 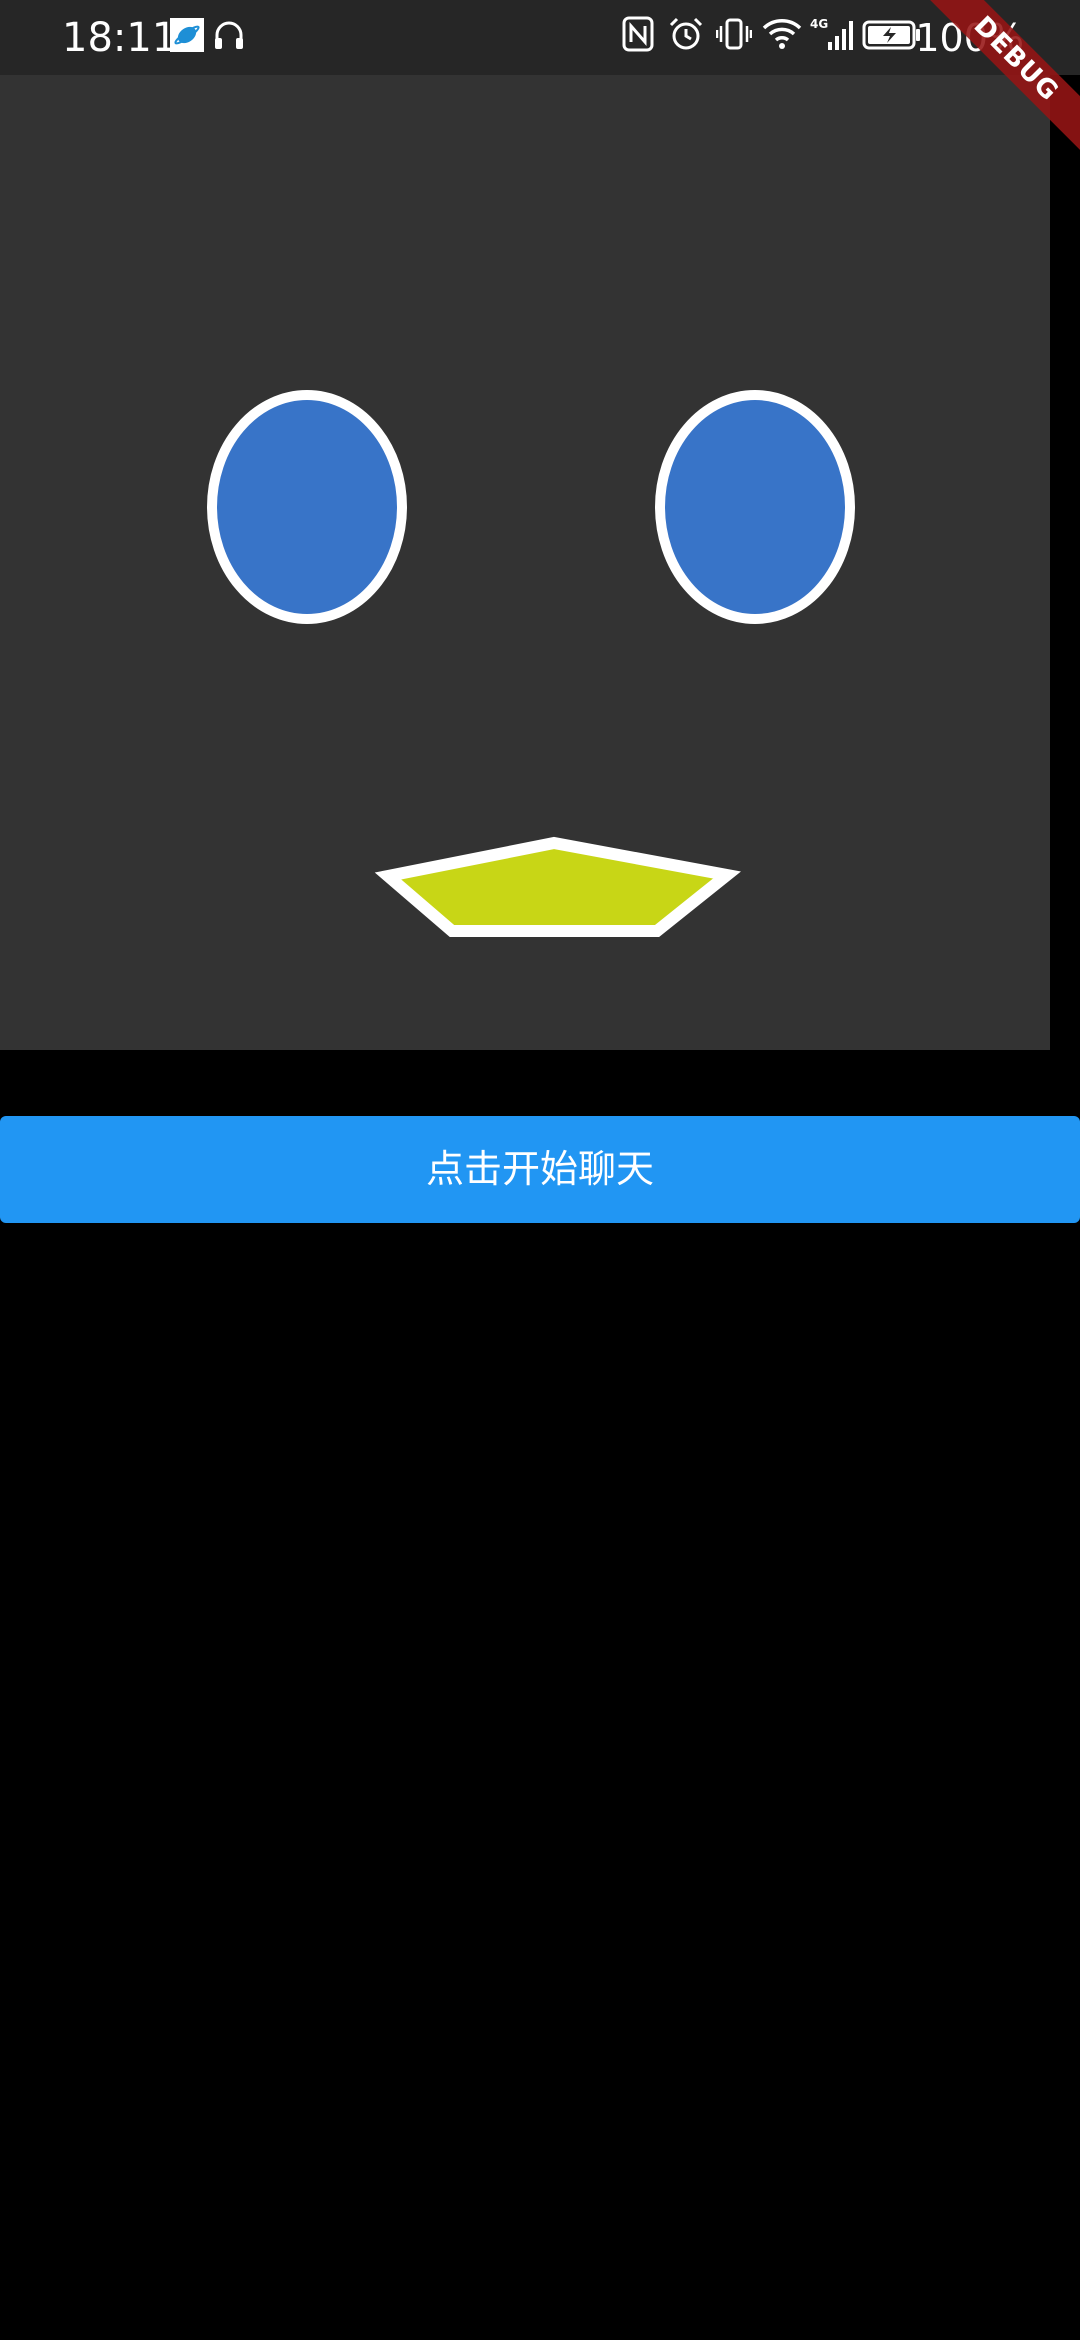 What do you see at coordinates (686, 36) in the screenshot?
I see `alarm-icon` at bounding box center [686, 36].